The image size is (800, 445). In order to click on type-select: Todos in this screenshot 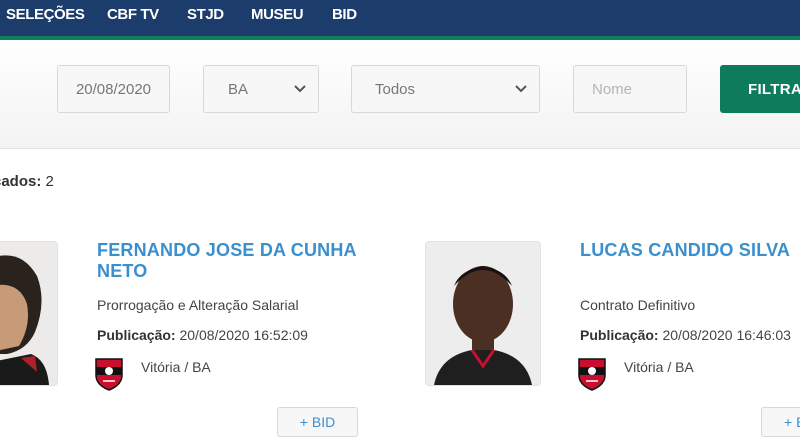, I will do `click(445, 89)`.